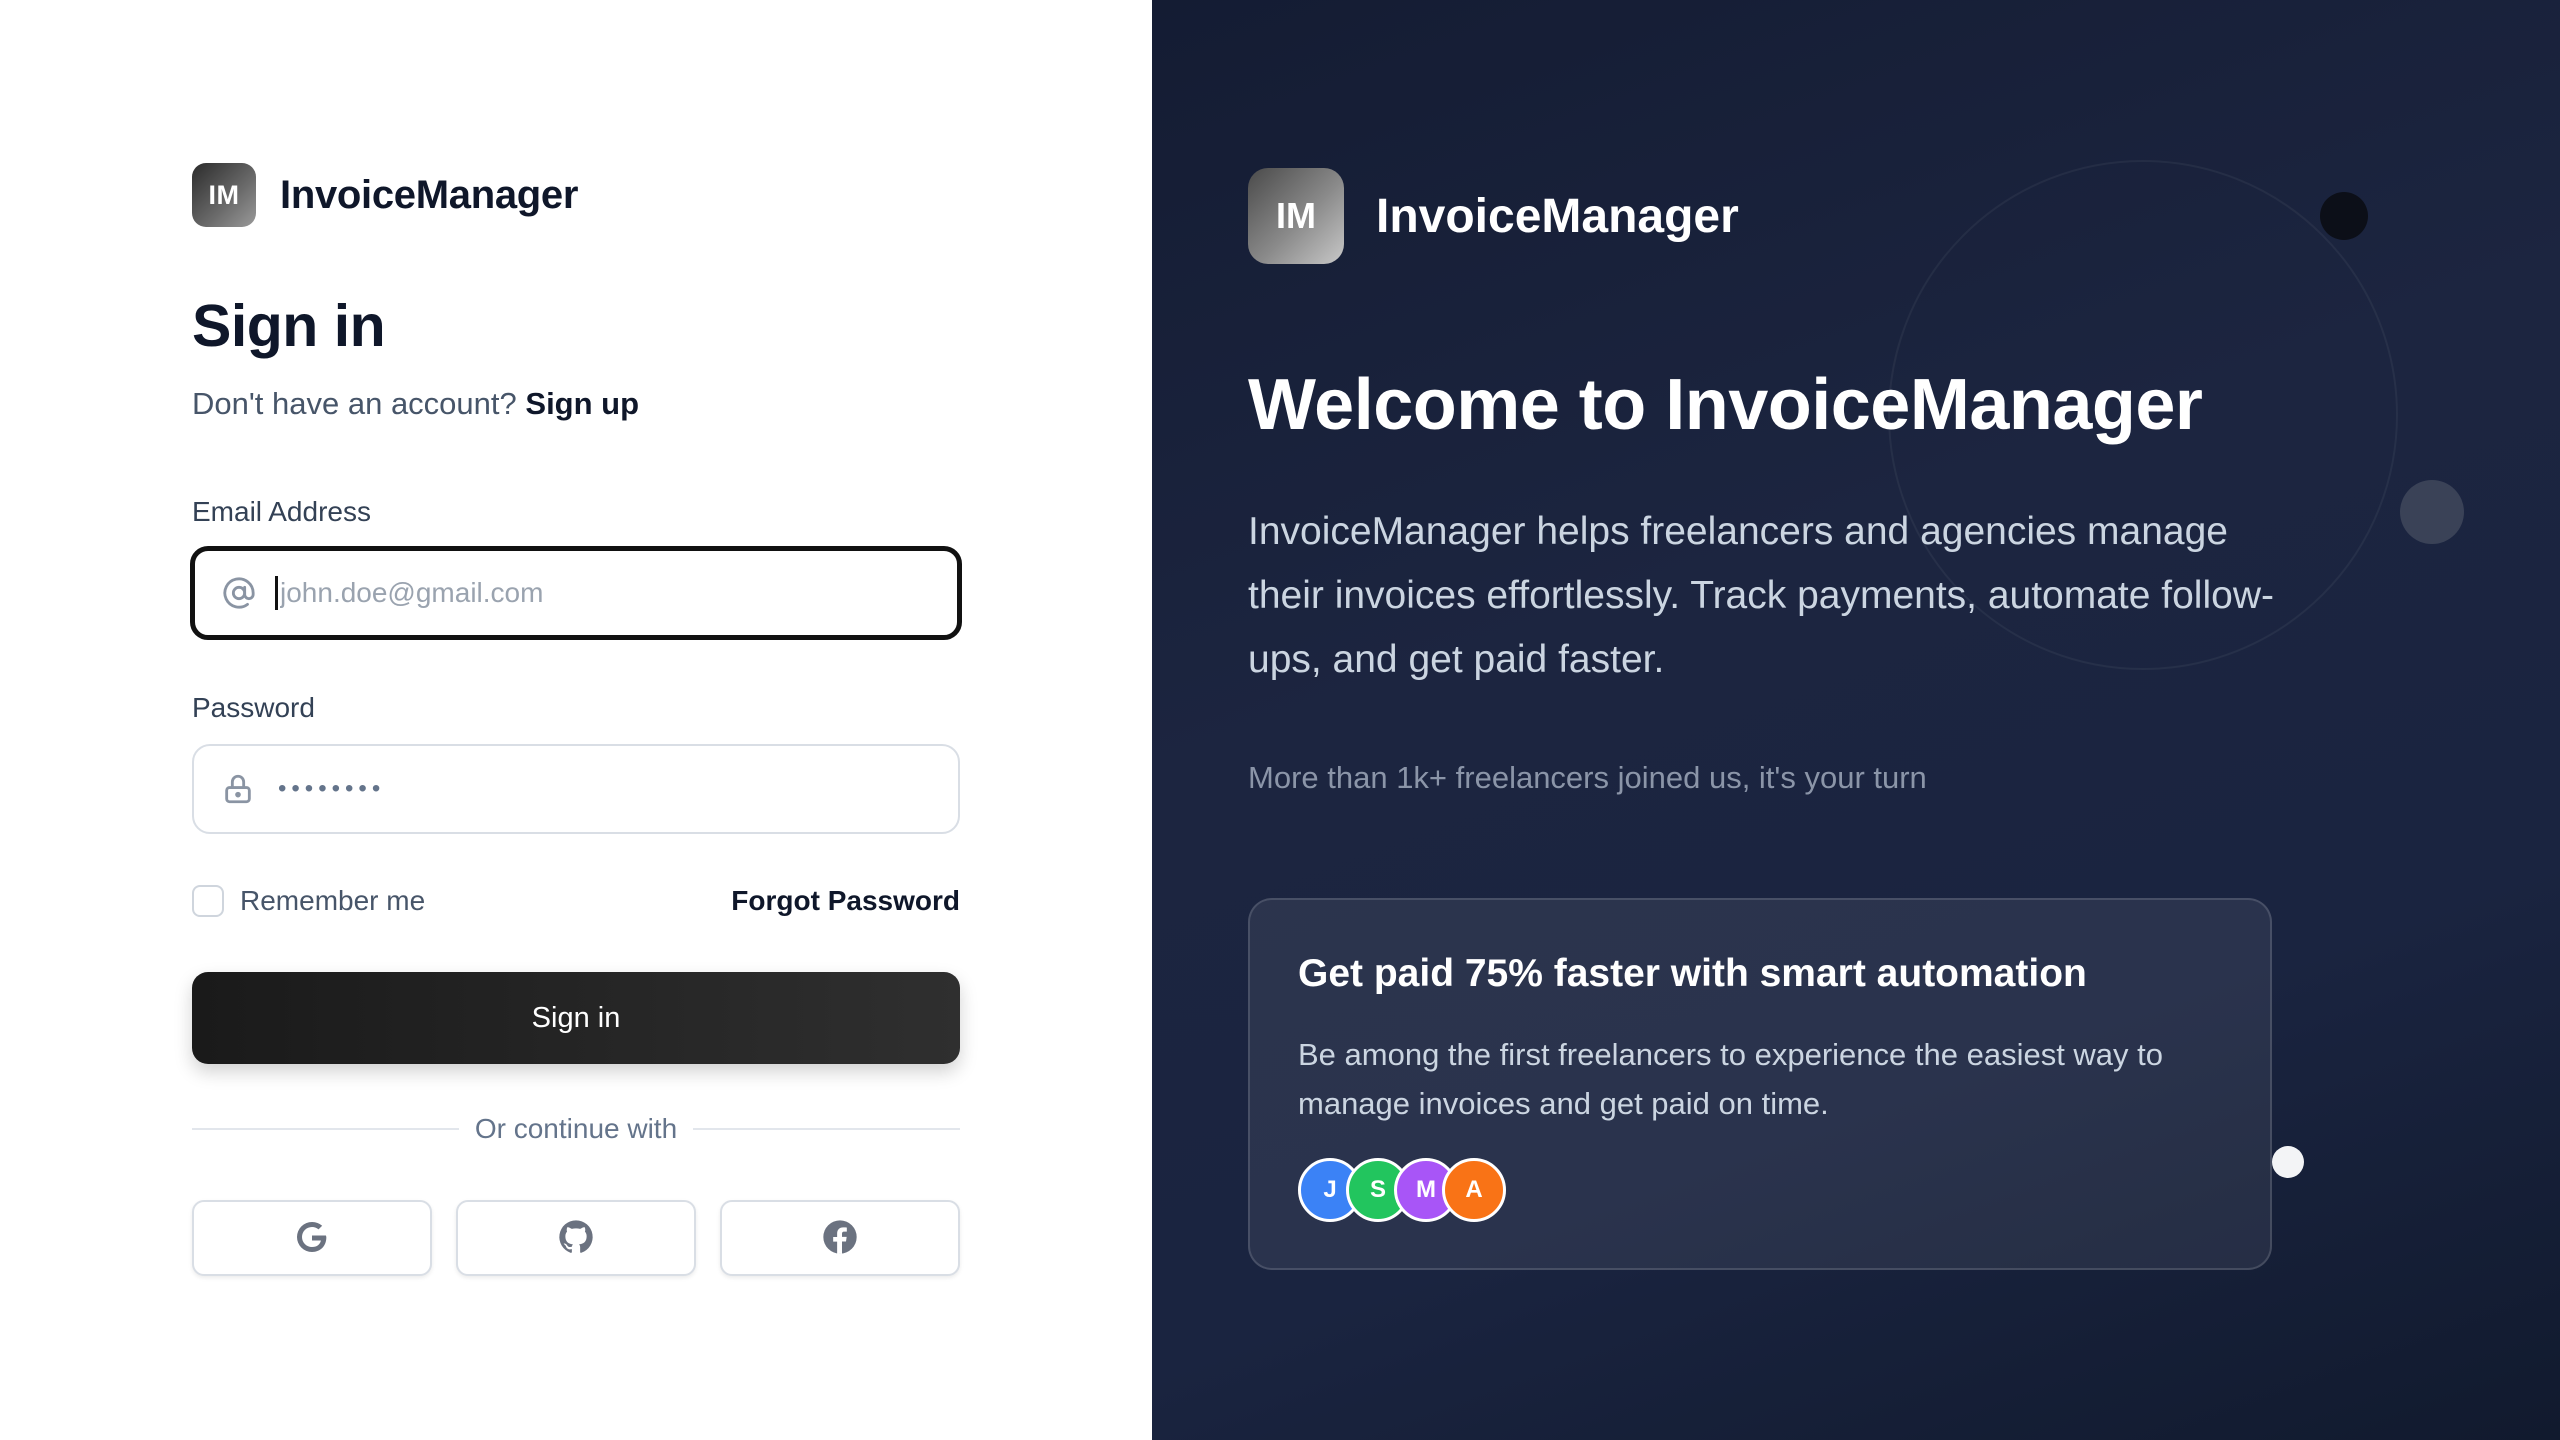 This screenshot has width=2560, height=1440. Describe the element at coordinates (224, 195) in the screenshot. I see `brand-logo: IM` at that location.